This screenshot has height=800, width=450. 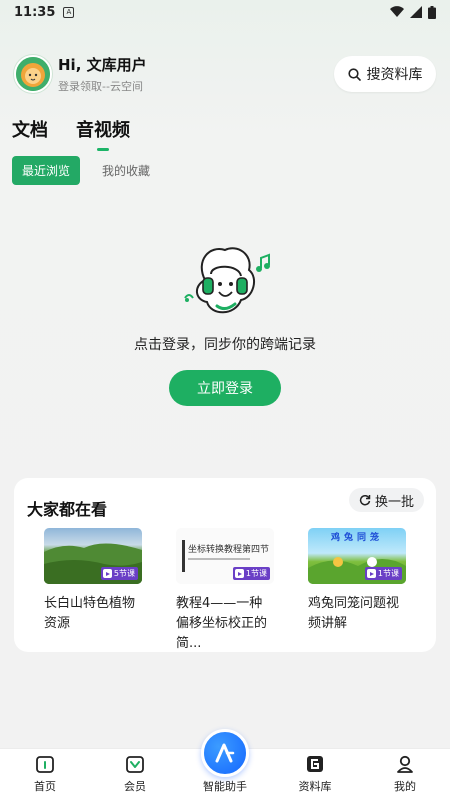 What do you see at coordinates (67, 509) in the screenshot?
I see `popular-title: 大家都在看` at bounding box center [67, 509].